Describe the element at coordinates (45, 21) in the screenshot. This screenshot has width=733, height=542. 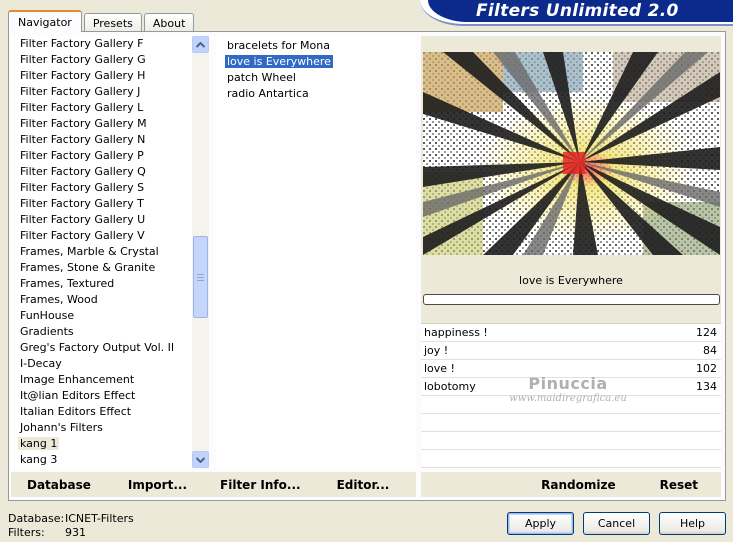
I see `tab-navigator: Navigator` at that location.